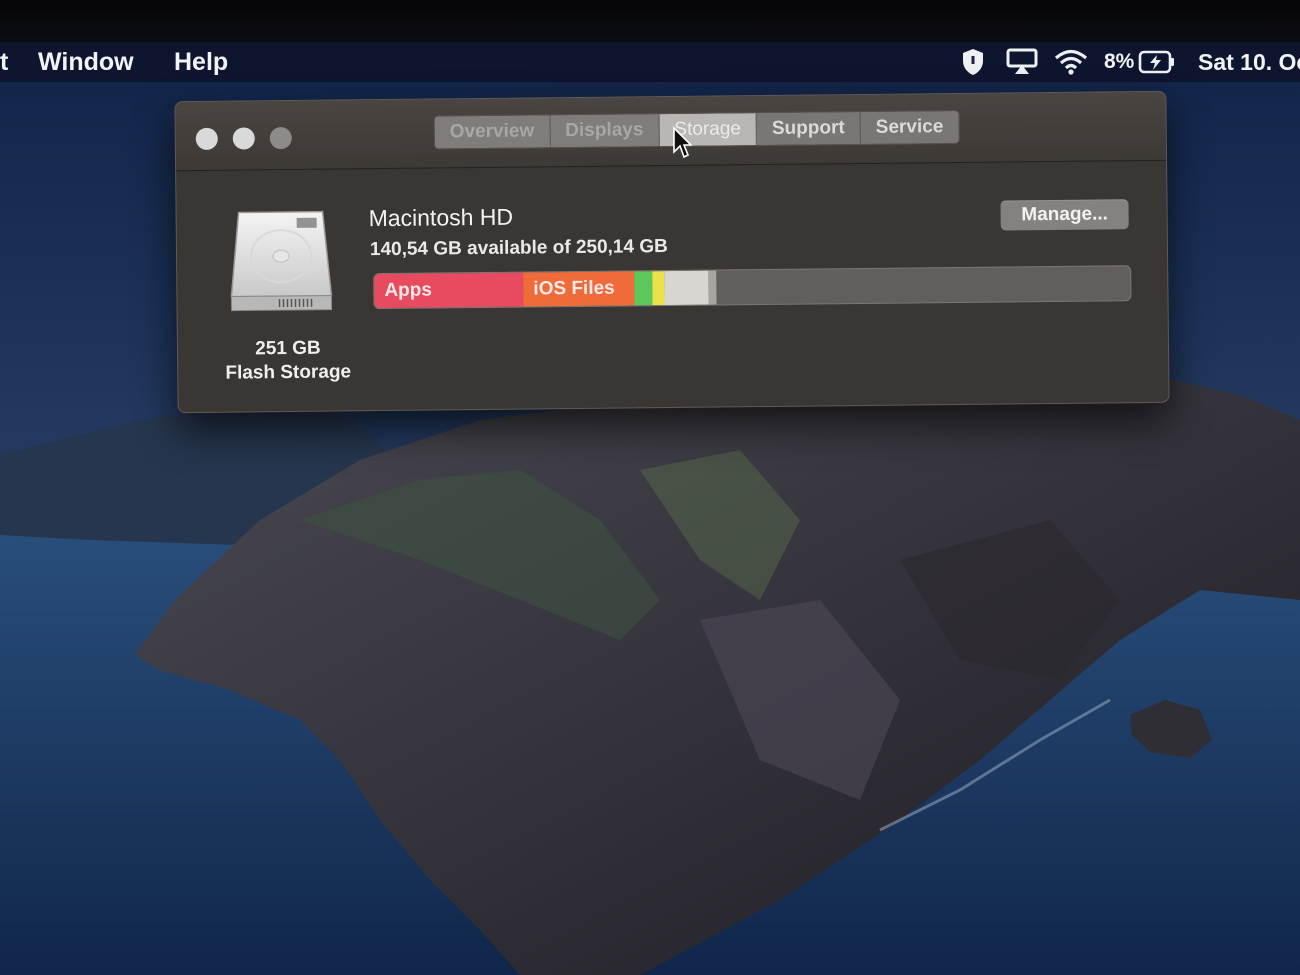  I want to click on minimize-button, so click(243, 138).